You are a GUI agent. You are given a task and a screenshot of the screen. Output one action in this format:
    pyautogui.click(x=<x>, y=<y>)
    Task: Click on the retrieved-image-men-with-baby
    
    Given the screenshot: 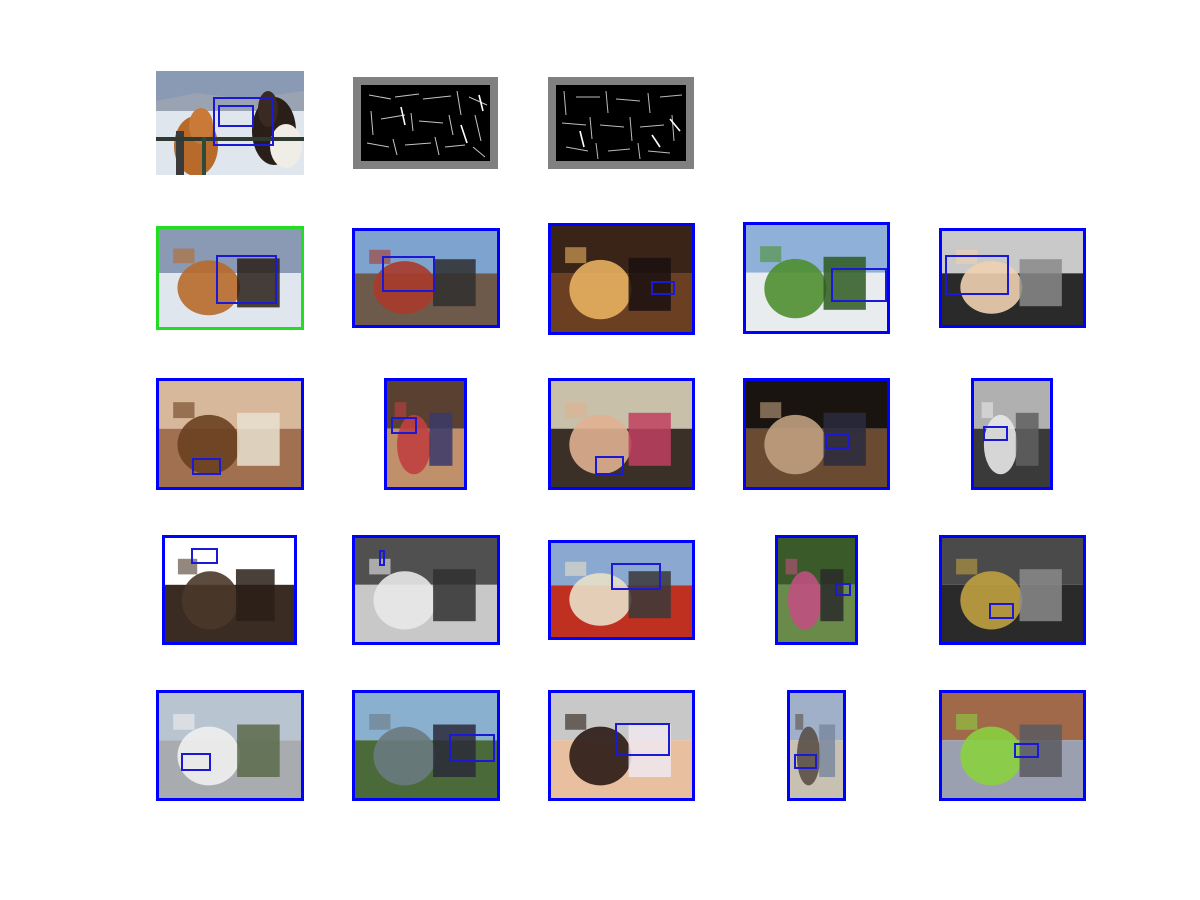 What is the action you would take?
    pyautogui.click(x=816, y=434)
    